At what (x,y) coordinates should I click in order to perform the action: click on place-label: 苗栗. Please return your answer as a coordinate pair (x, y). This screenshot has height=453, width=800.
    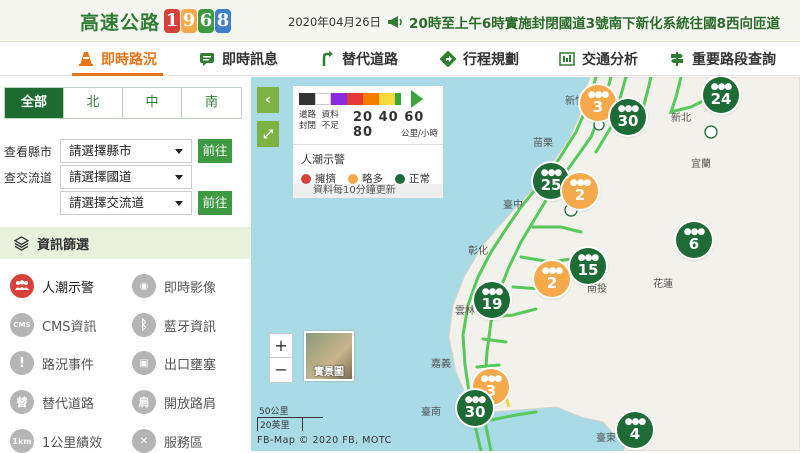
    Looking at the image, I should click on (543, 143).